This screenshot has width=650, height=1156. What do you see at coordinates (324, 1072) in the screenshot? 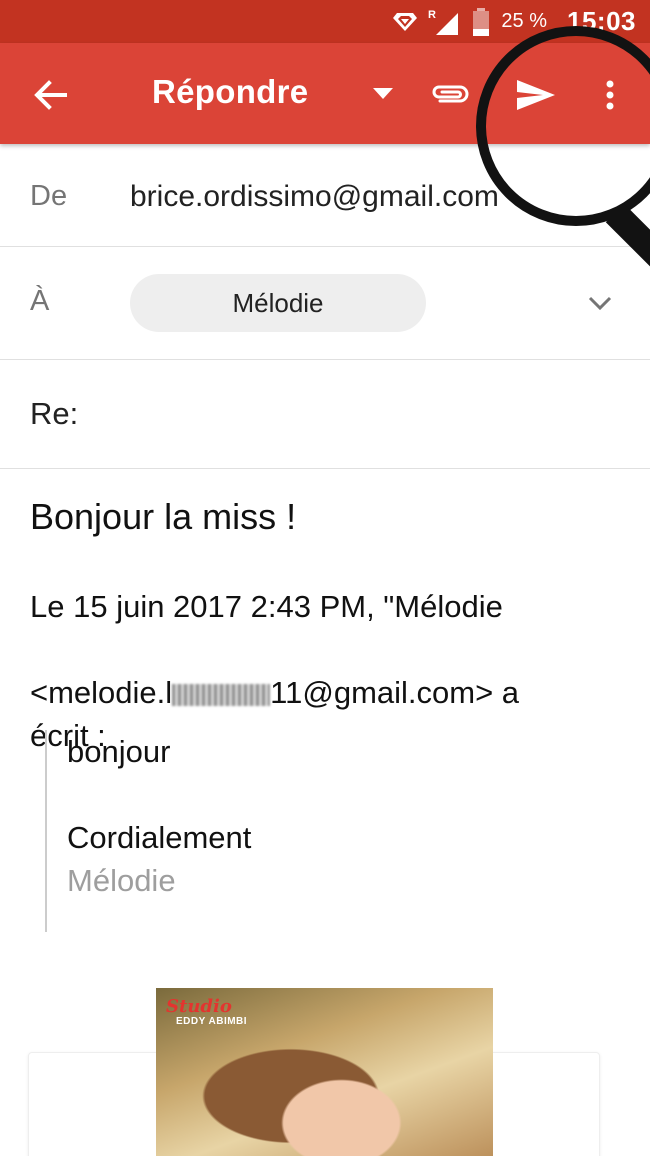
I see `attached-photo: Studio EDDY ABIMBI` at bounding box center [324, 1072].